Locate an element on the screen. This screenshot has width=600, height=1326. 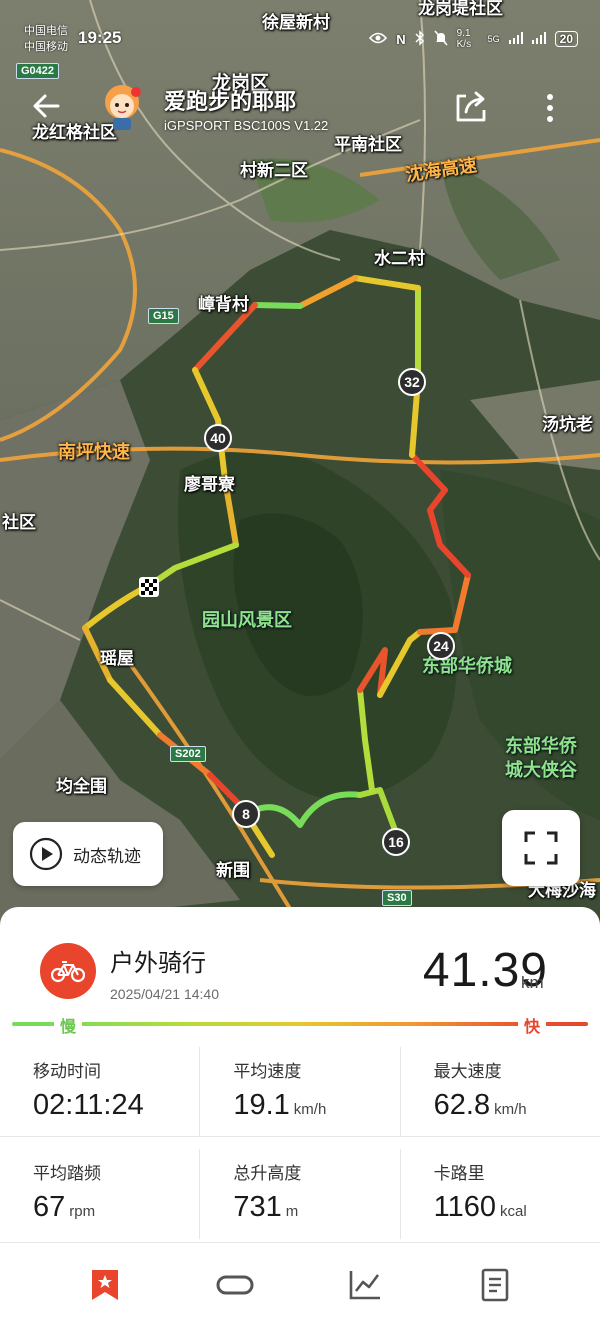
map-label: 园山风景区 is located at coordinates (247, 620).